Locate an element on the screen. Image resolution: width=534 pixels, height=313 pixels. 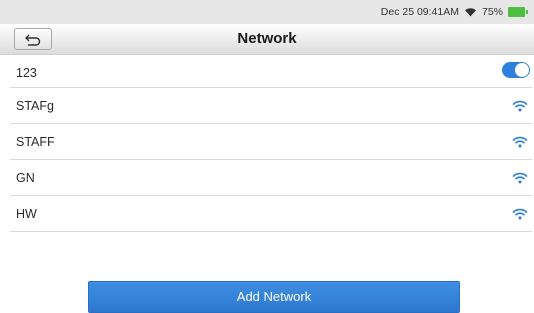
network-name: GN is located at coordinates (25, 177).